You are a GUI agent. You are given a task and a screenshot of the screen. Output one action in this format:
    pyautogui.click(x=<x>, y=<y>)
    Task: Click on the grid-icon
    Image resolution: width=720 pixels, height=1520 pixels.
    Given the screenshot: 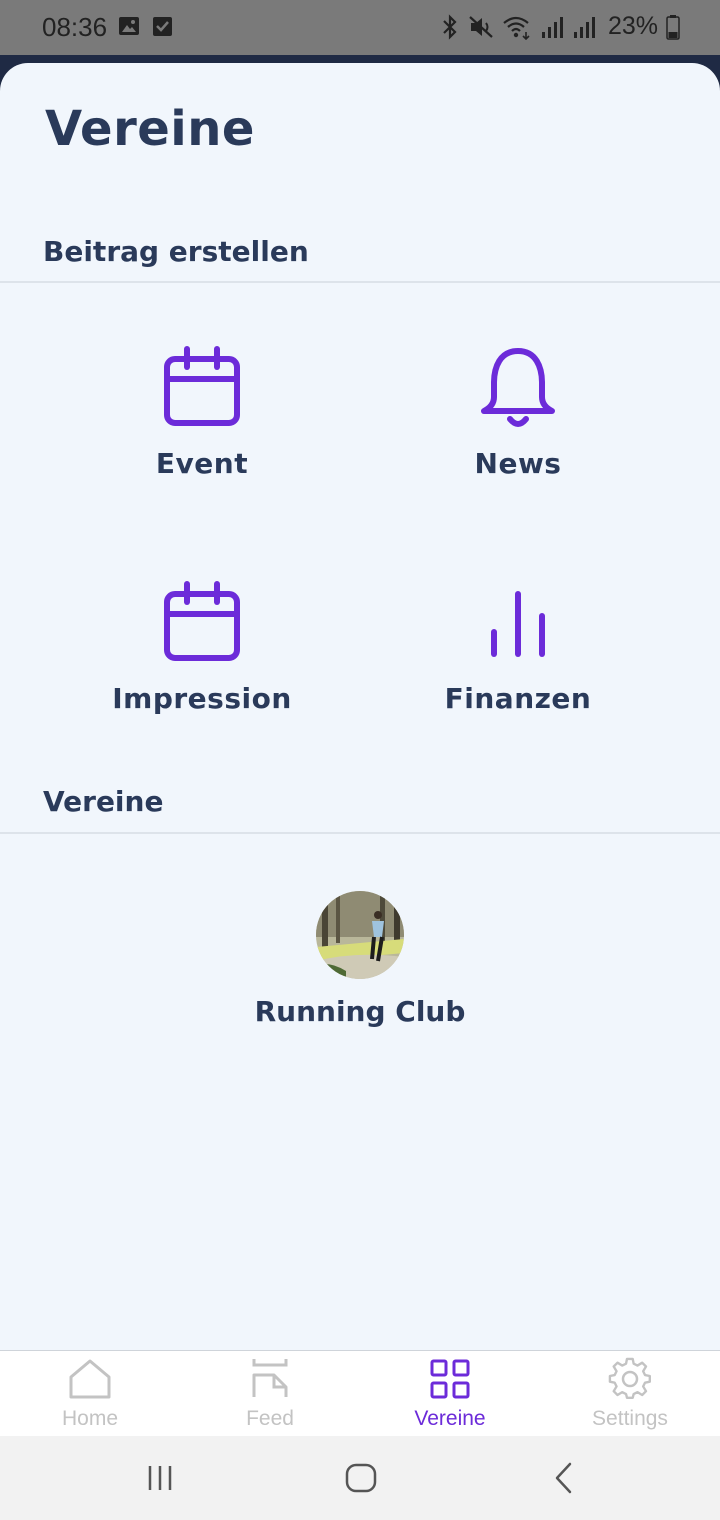 What is the action you would take?
    pyautogui.click(x=450, y=1379)
    